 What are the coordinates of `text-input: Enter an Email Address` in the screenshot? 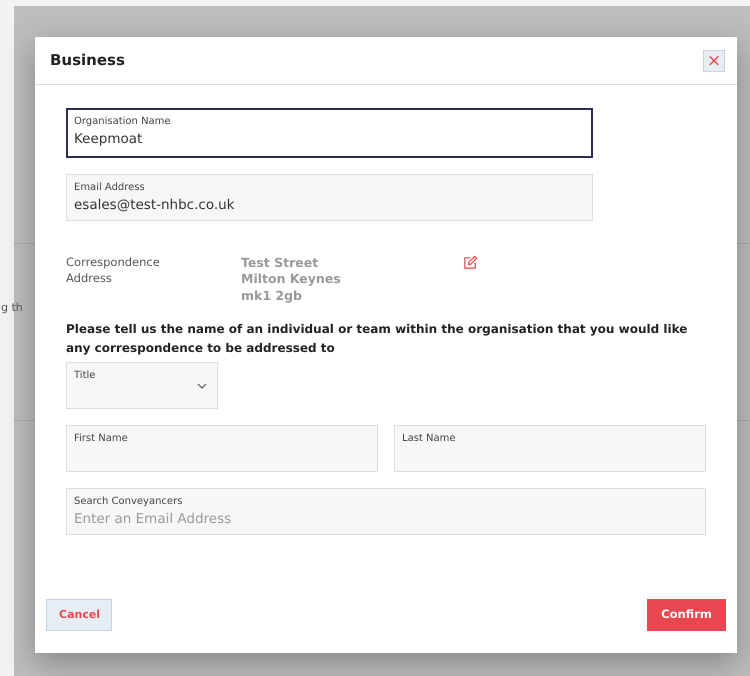 It's located at (386, 519).